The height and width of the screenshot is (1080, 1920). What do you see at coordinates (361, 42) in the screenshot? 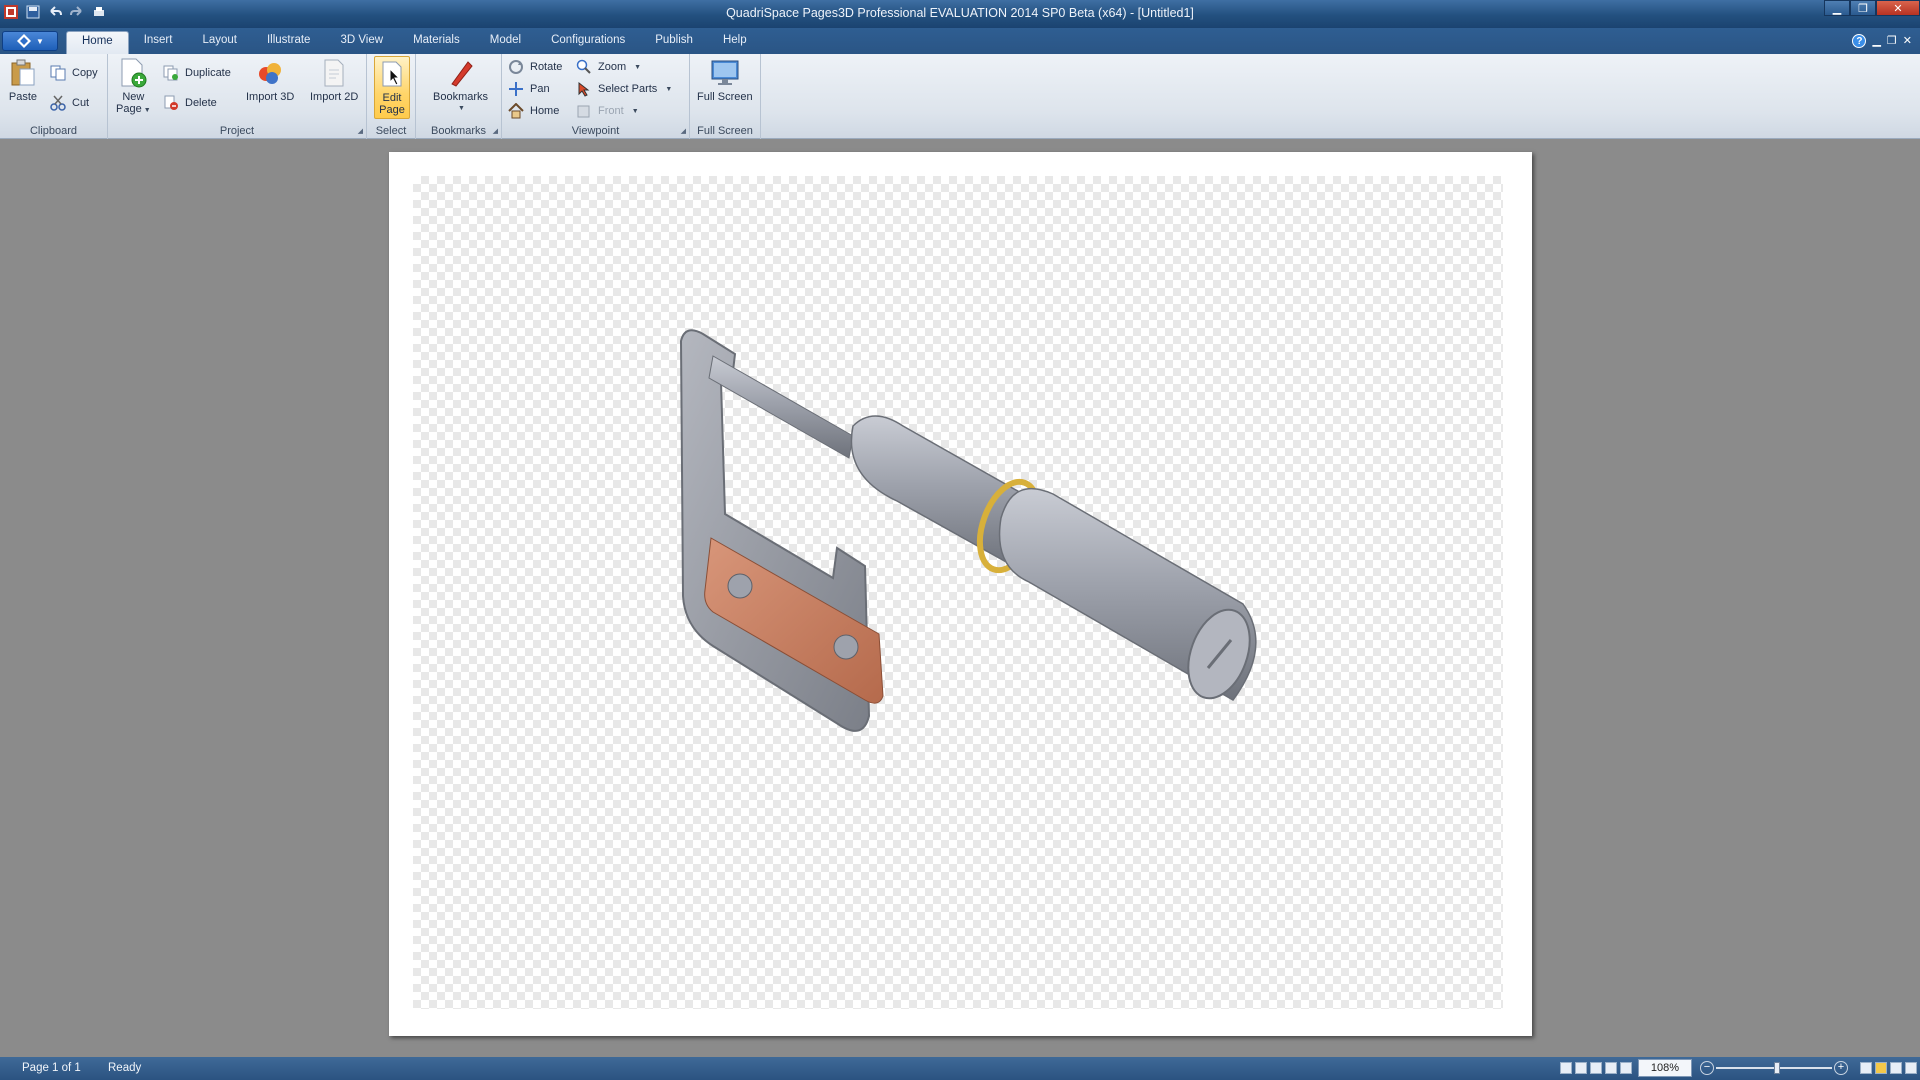
I see `tab-3d-view: 3D View` at bounding box center [361, 42].